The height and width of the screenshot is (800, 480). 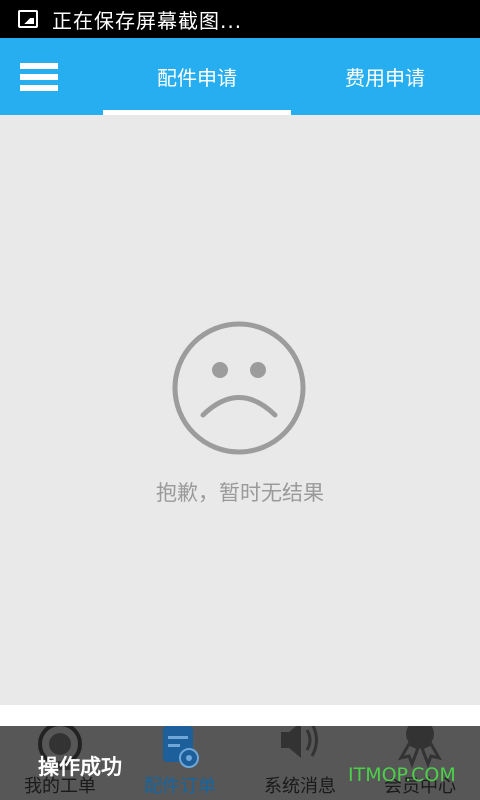 I want to click on clipboard-gear-icon, so click(x=181, y=747).